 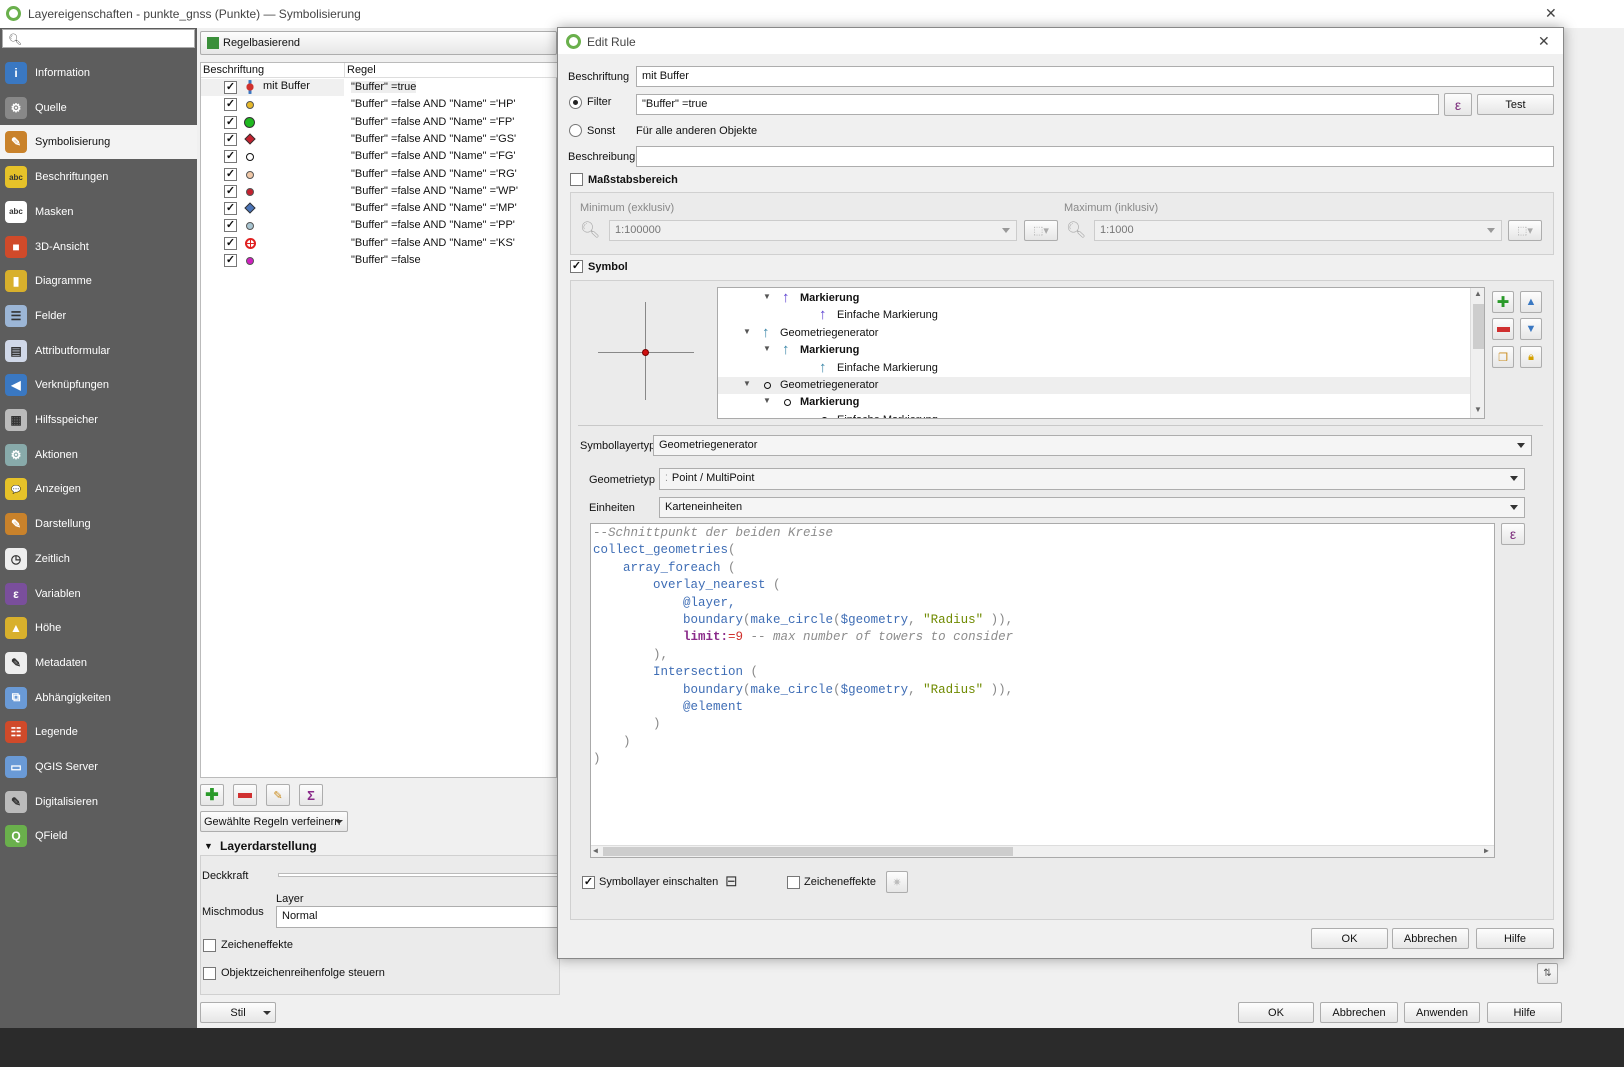 What do you see at coordinates (361, 70) in the screenshot?
I see `header-regel: Regel` at bounding box center [361, 70].